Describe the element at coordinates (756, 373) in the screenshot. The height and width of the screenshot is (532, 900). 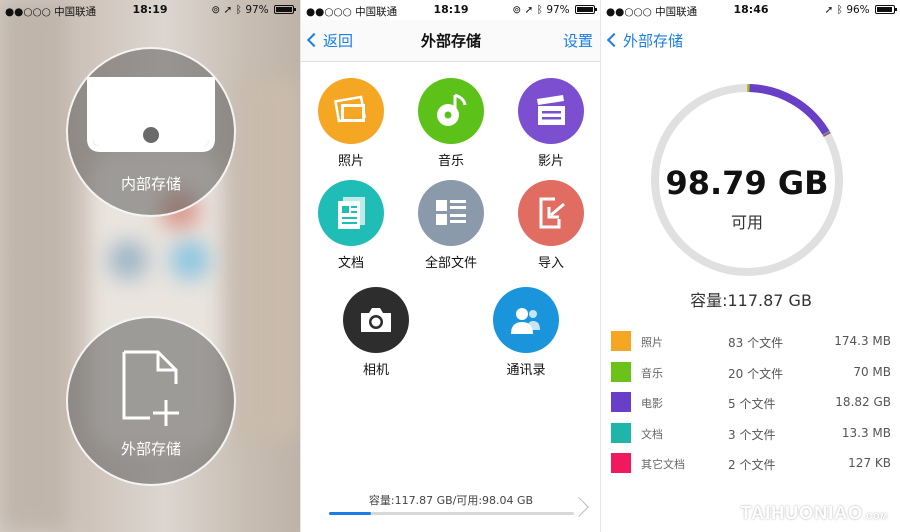
I see `category-count: 20 个文件` at that location.